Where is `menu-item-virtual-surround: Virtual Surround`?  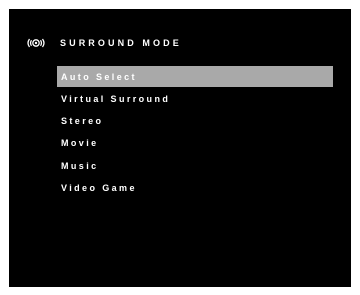
menu-item-virtual-surround: Virtual Surround is located at coordinates (195, 98).